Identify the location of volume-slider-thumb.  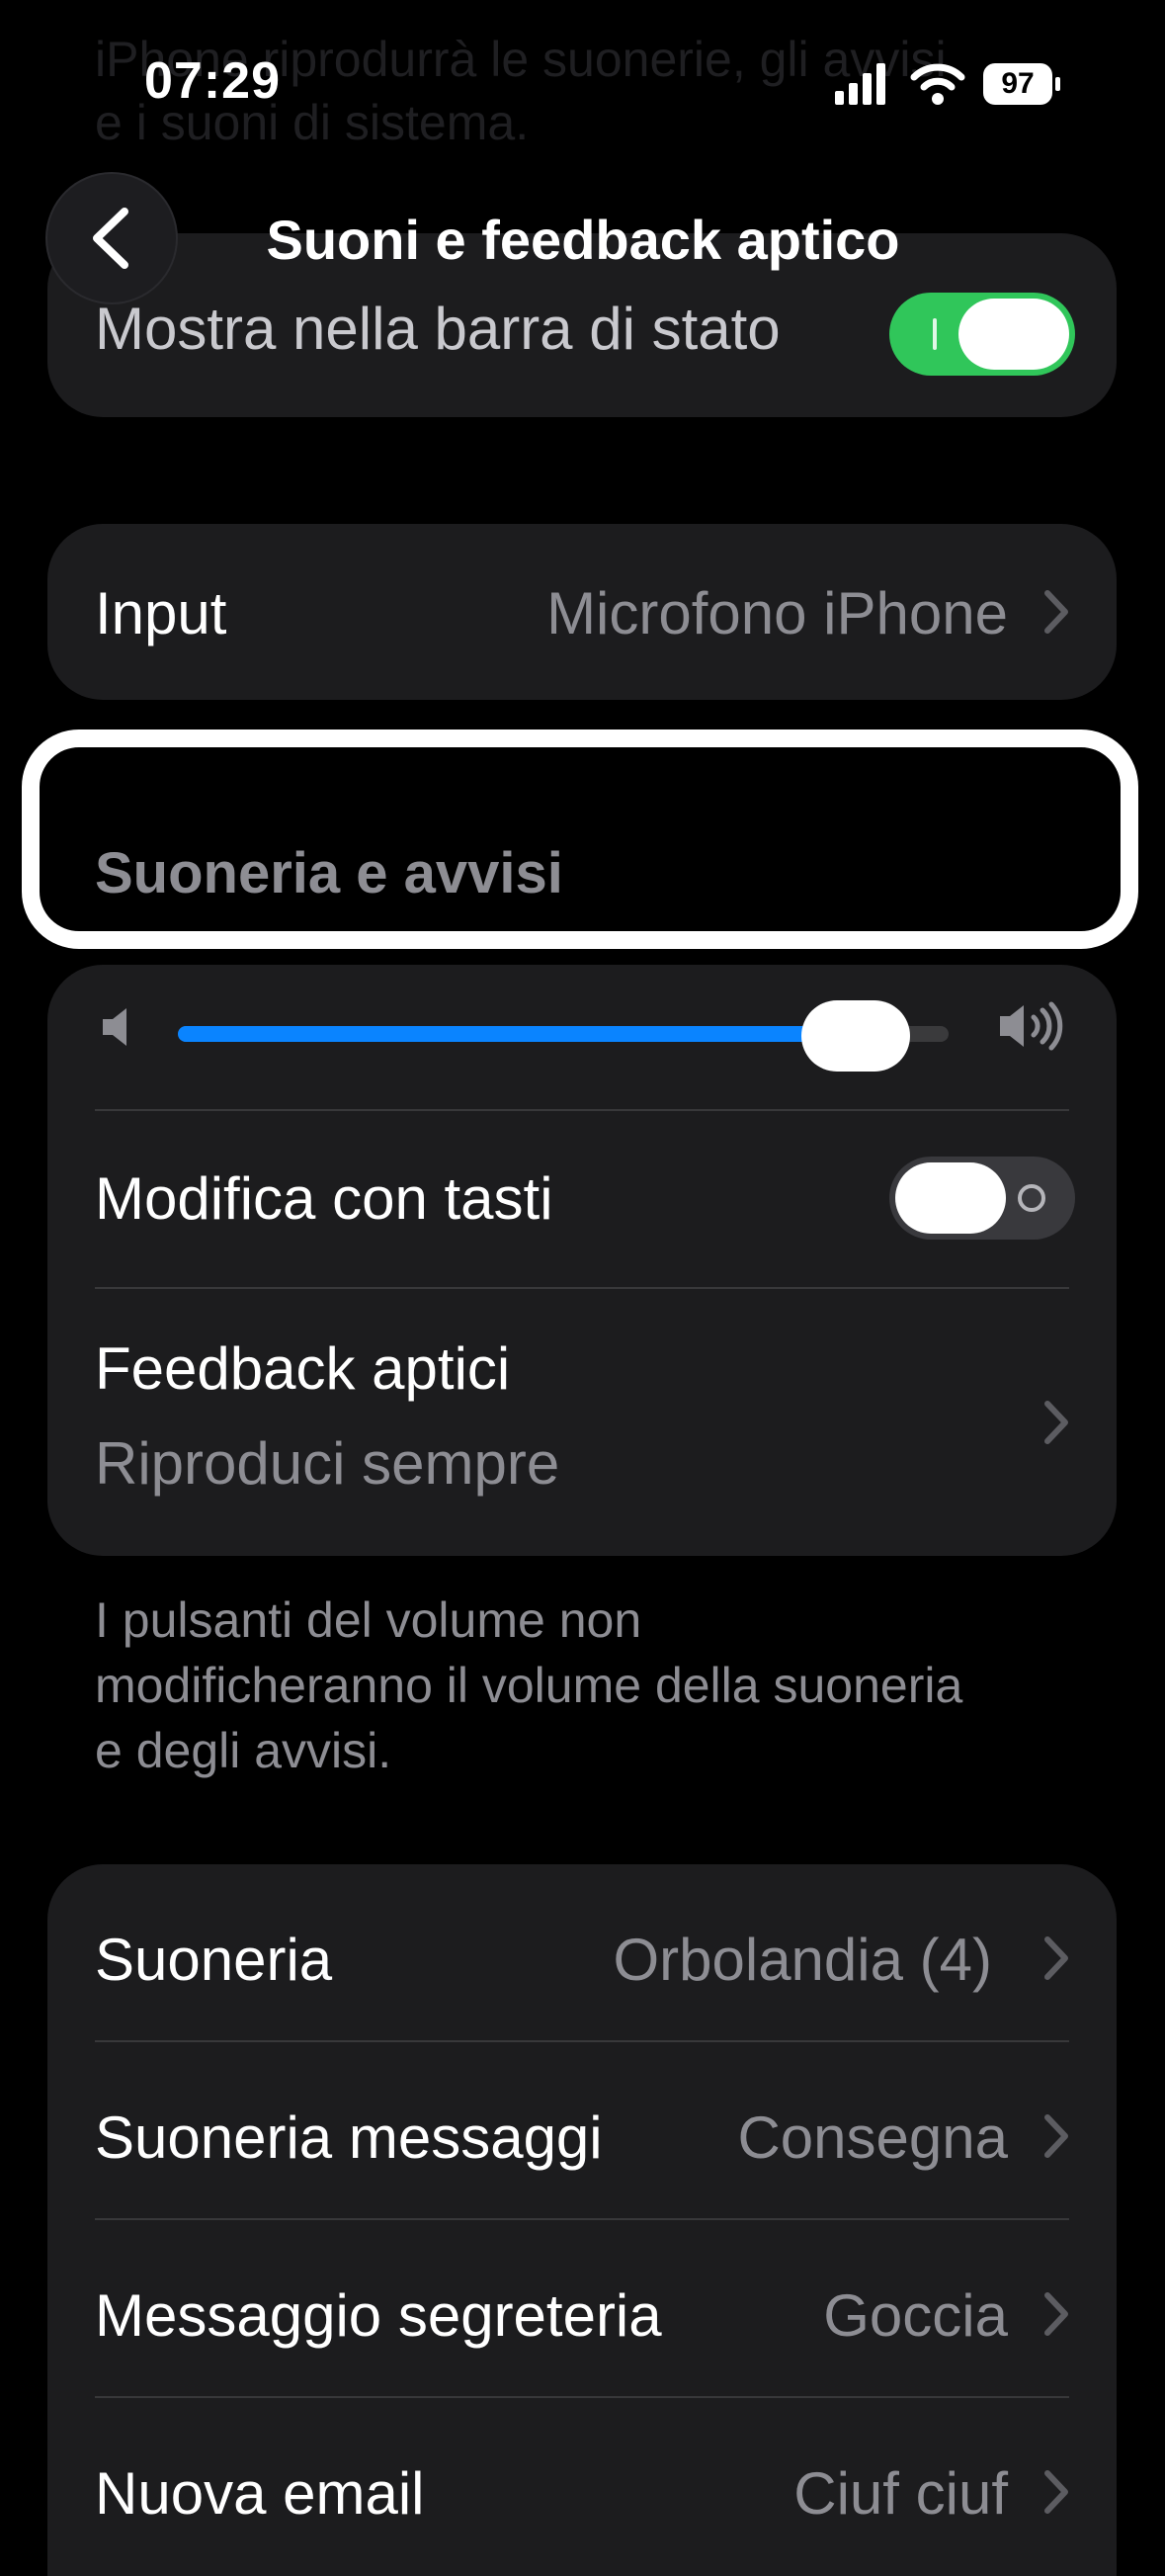
(855, 1036).